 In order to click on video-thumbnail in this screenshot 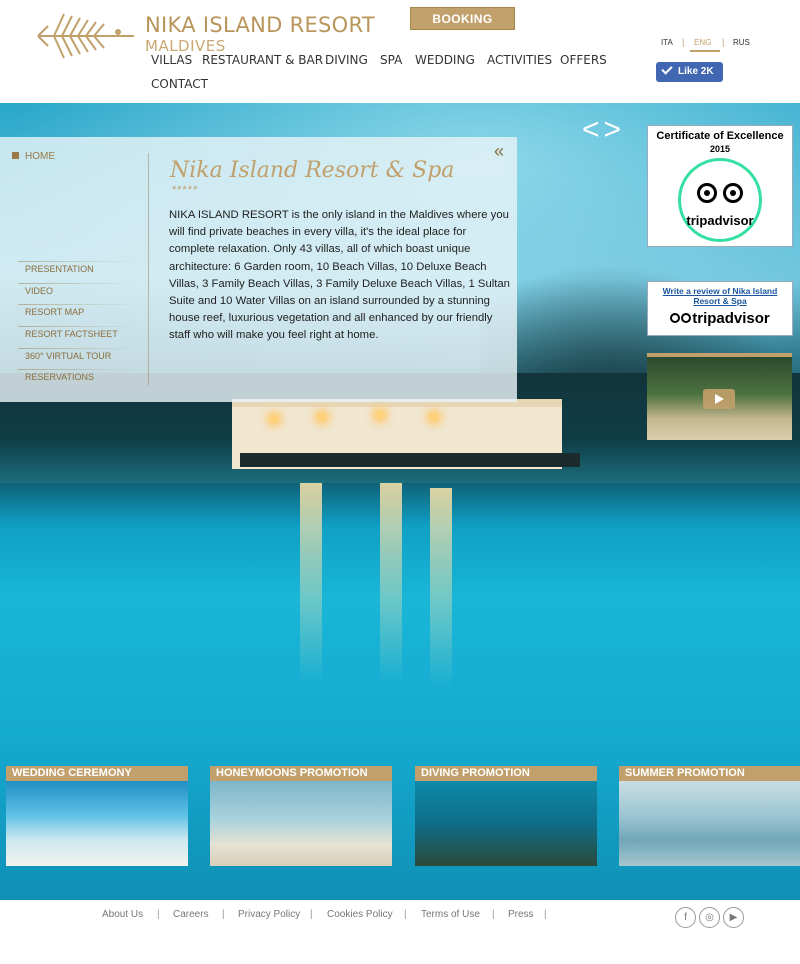, I will do `click(719, 396)`.